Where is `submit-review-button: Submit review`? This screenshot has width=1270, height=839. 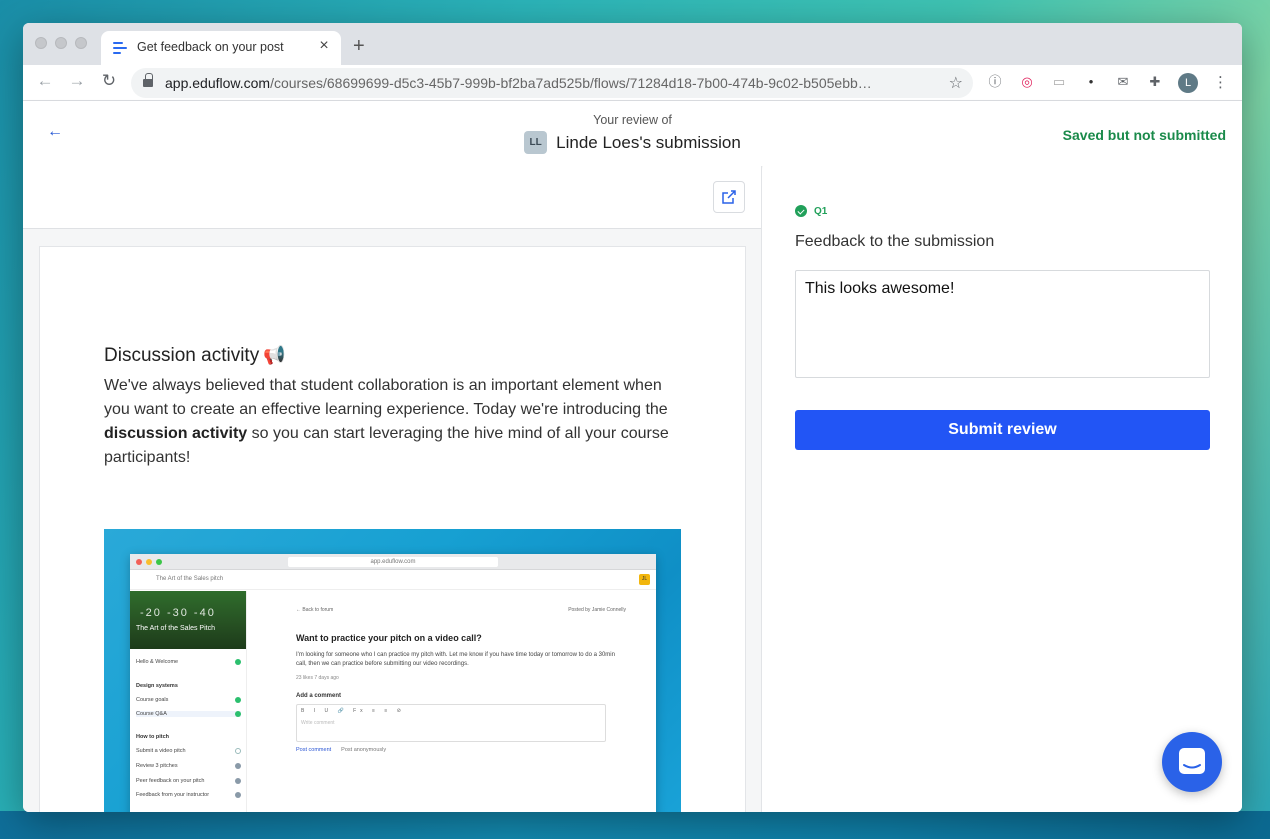 submit-review-button: Submit review is located at coordinates (1002, 430).